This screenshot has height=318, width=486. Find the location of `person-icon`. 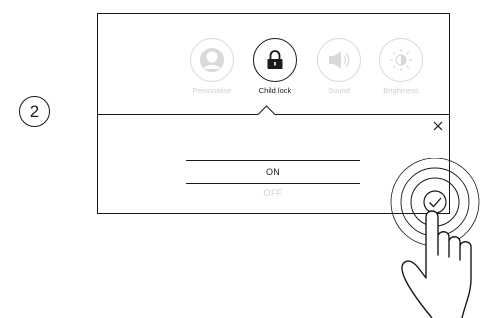

person-icon is located at coordinates (212, 60).